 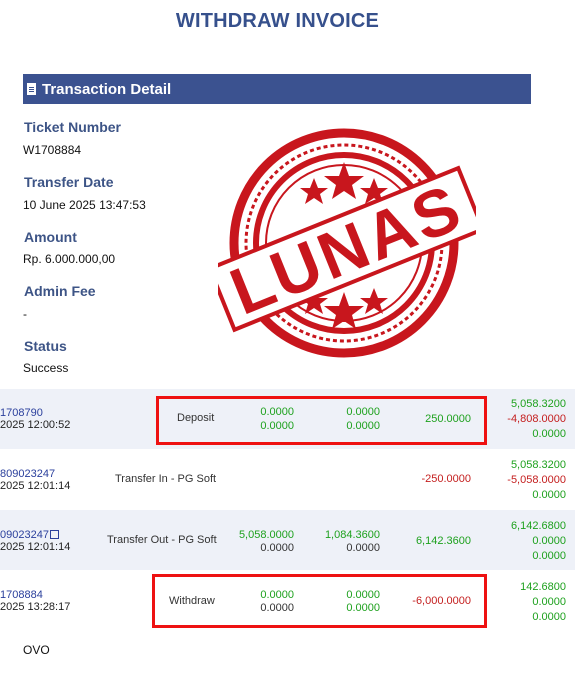 I want to click on status-label: Status, so click(x=45, y=346).